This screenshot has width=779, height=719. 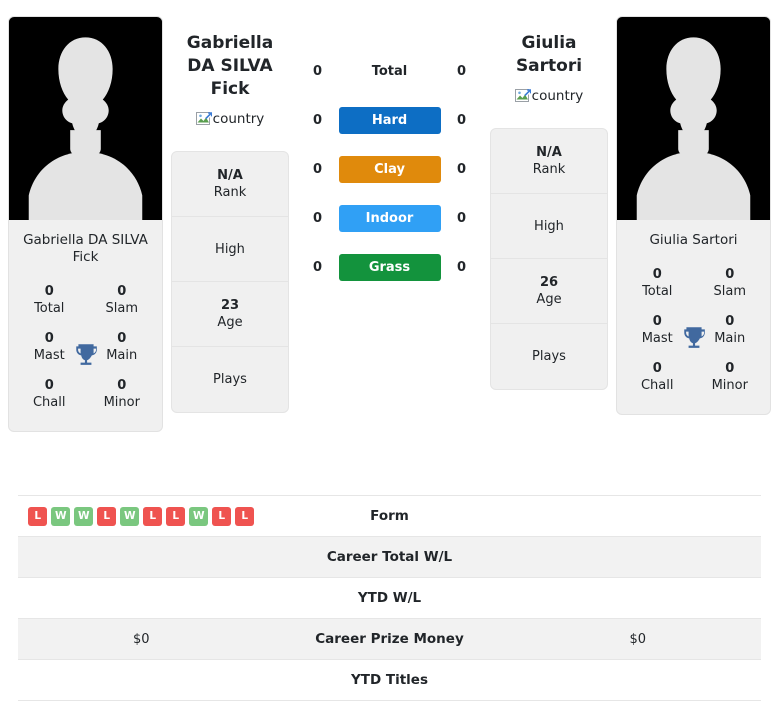 I want to click on right-player-country-label: country, so click(x=557, y=96).